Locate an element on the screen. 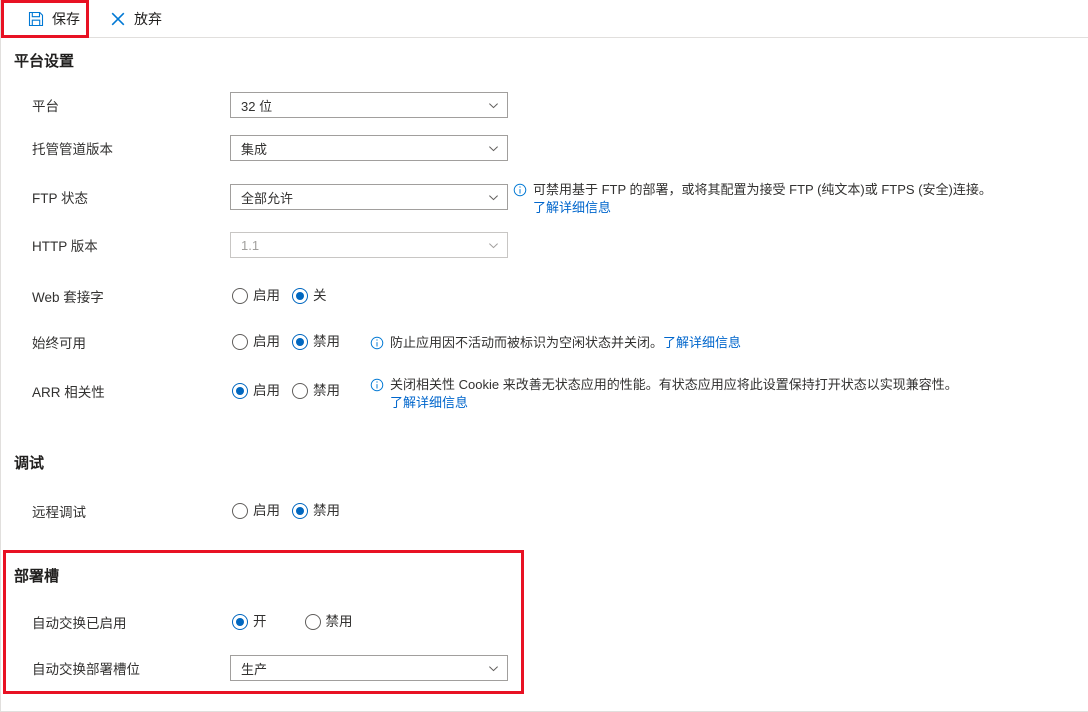  row-label-pipeline: 托管管道版本 is located at coordinates (72, 149).